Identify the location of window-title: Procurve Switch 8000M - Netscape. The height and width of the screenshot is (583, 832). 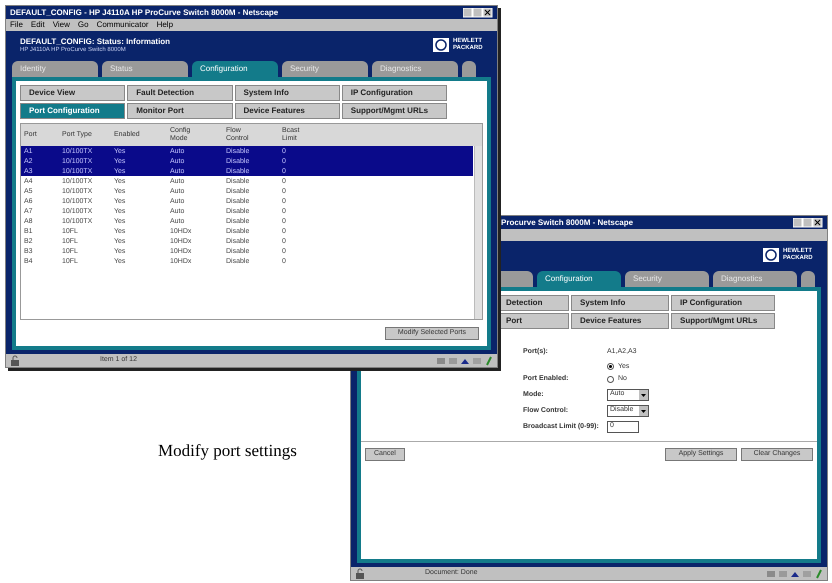
(567, 222).